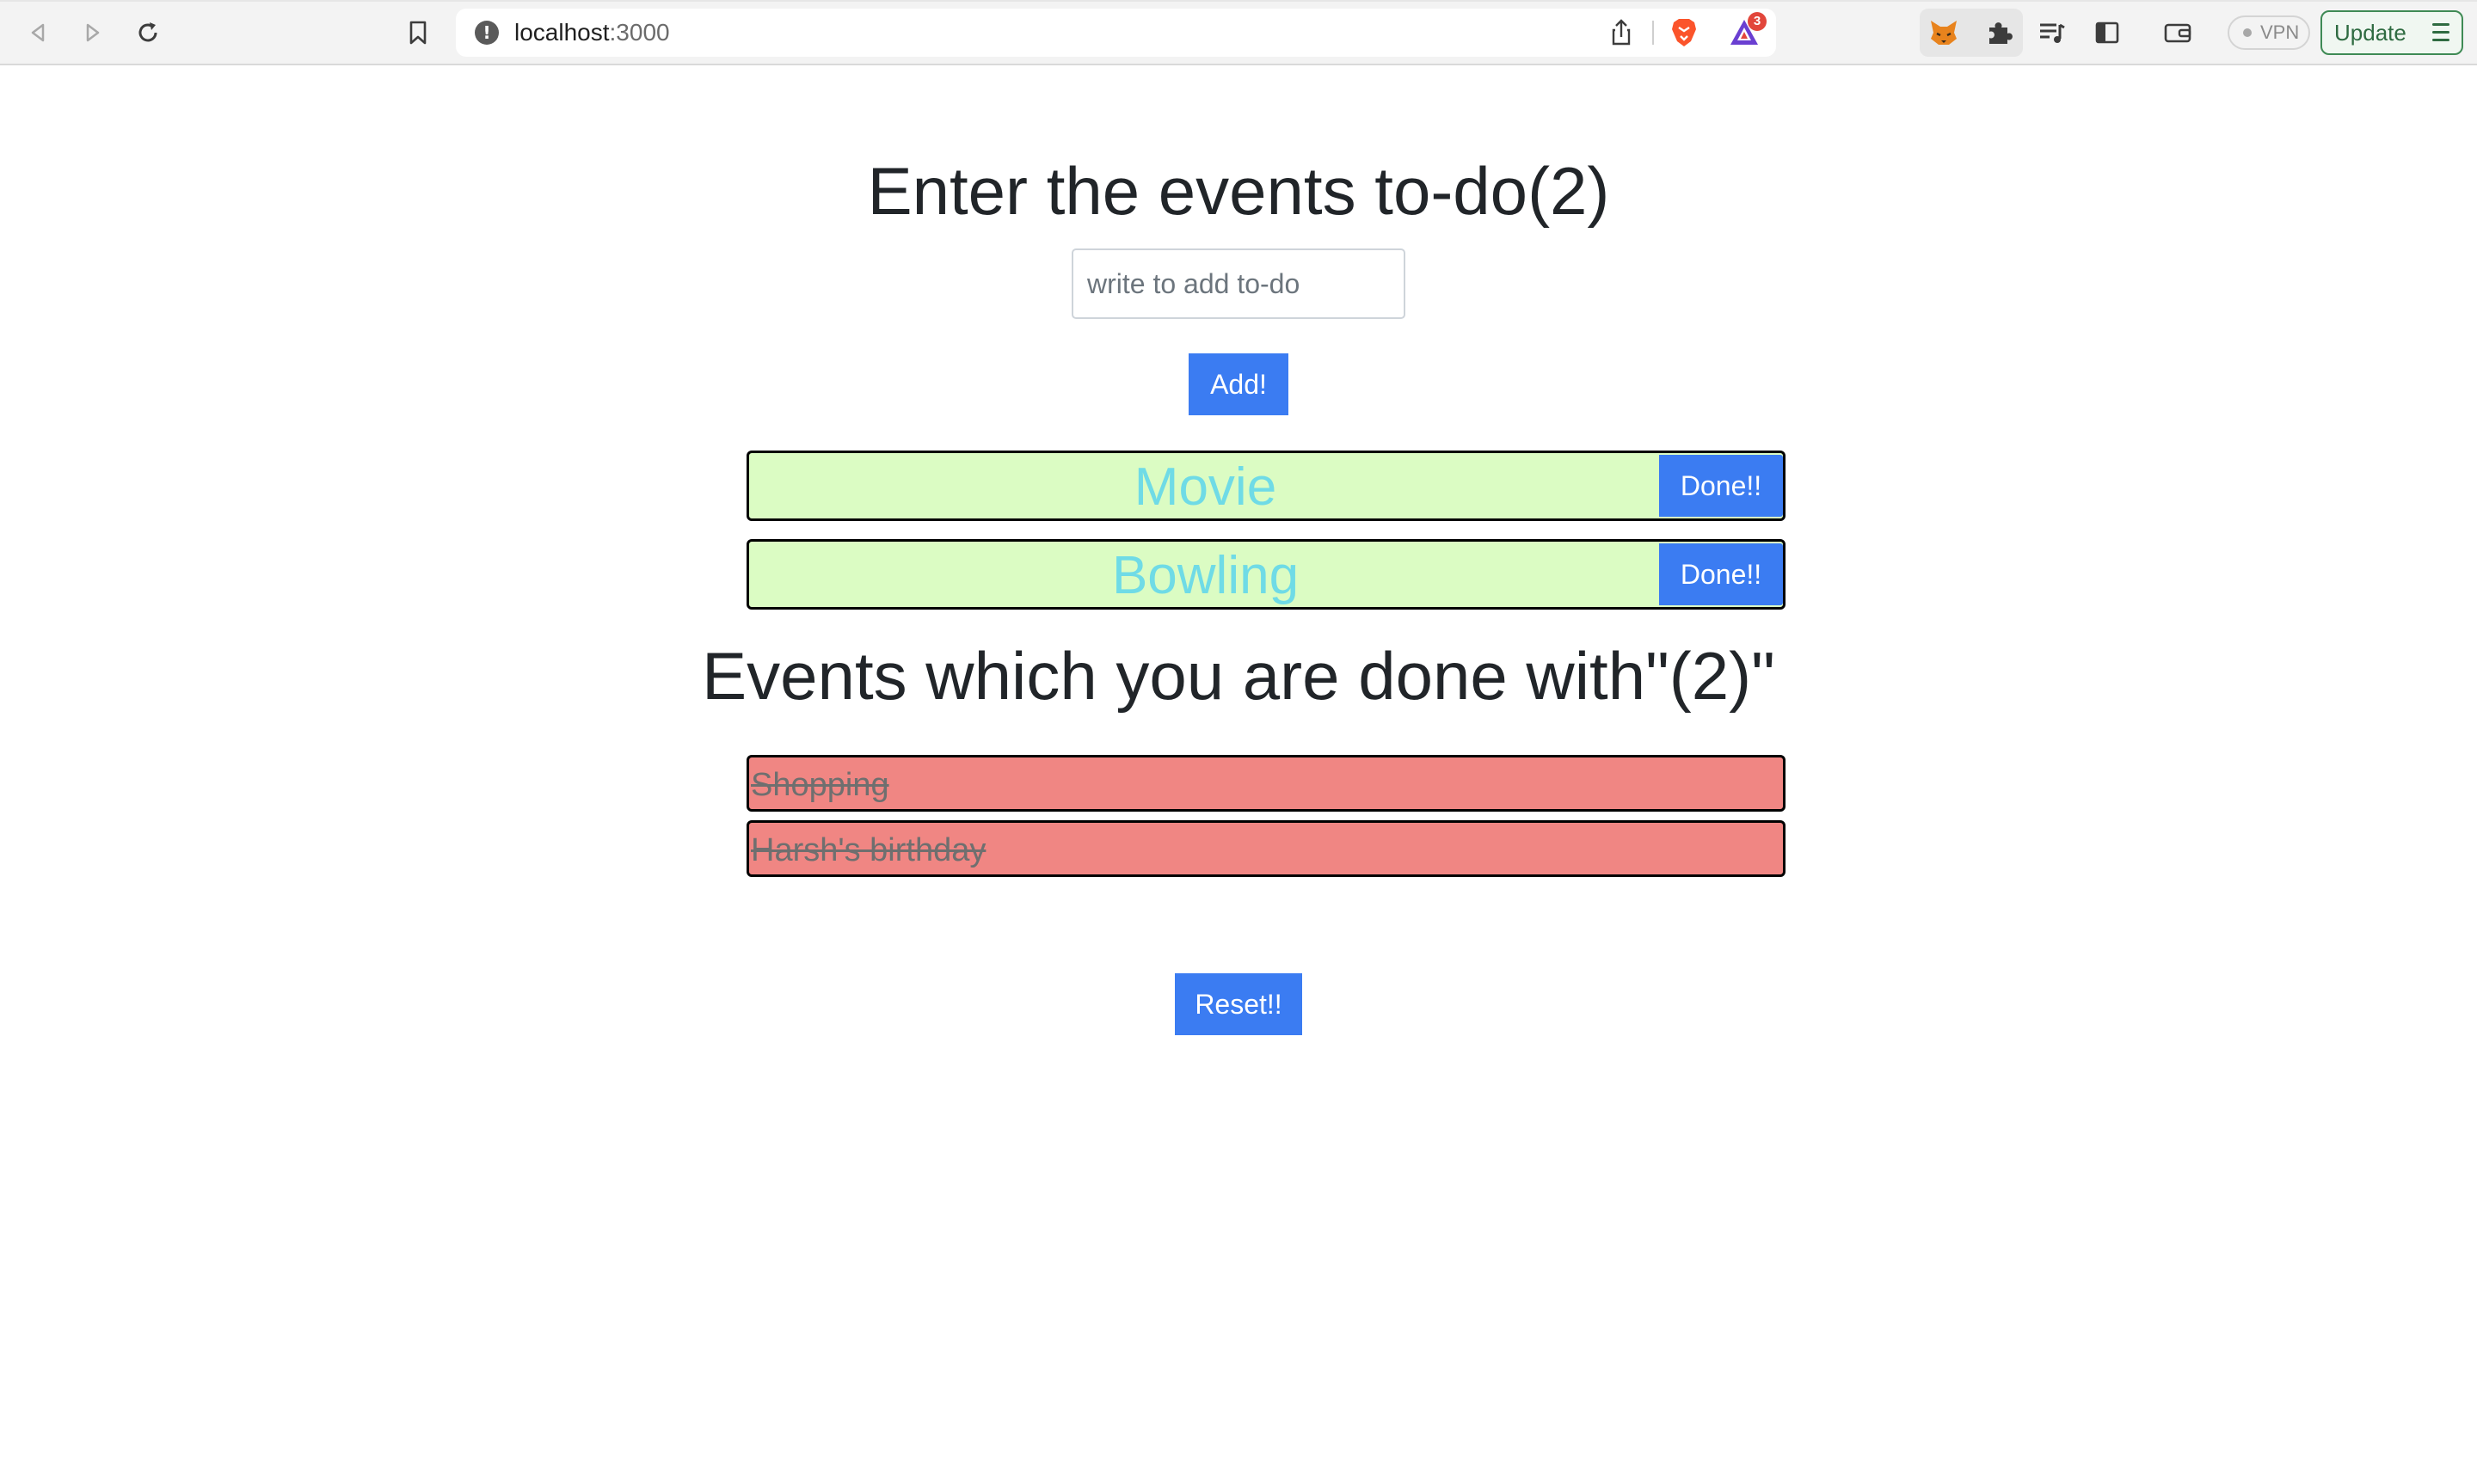  What do you see at coordinates (1239, 1004) in the screenshot?
I see `reset-button: Reset!!` at bounding box center [1239, 1004].